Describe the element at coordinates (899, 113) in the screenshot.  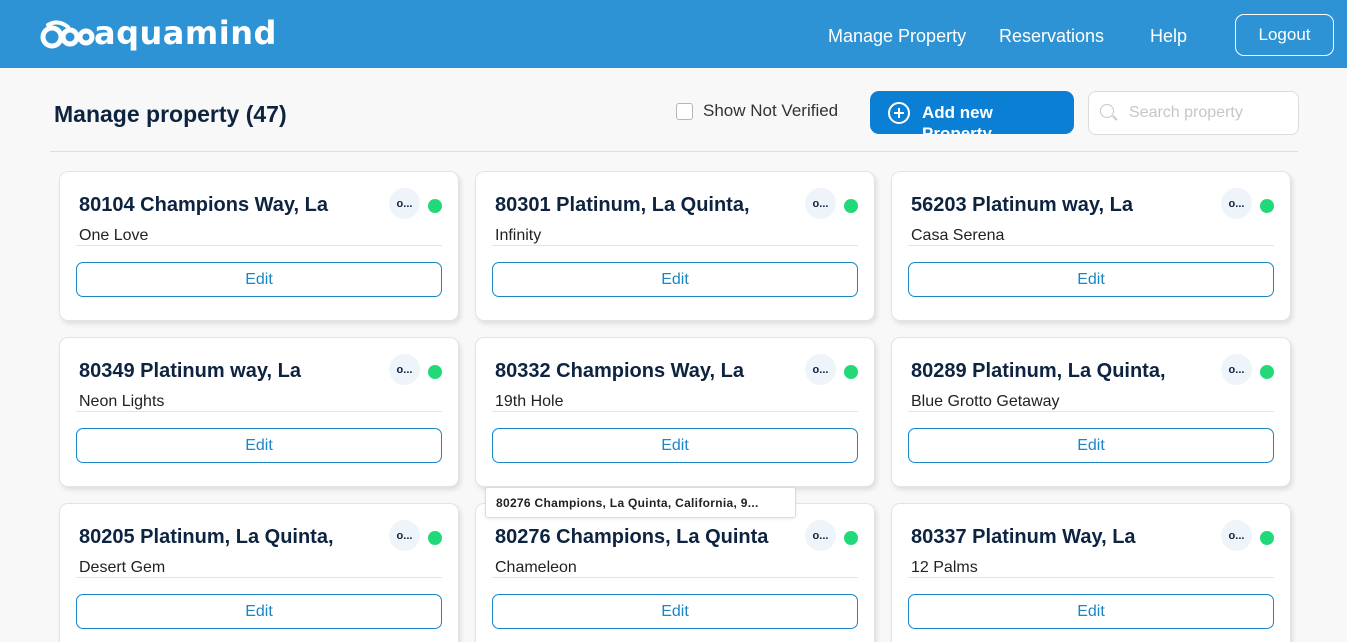
I see `add-circle-icon` at that location.